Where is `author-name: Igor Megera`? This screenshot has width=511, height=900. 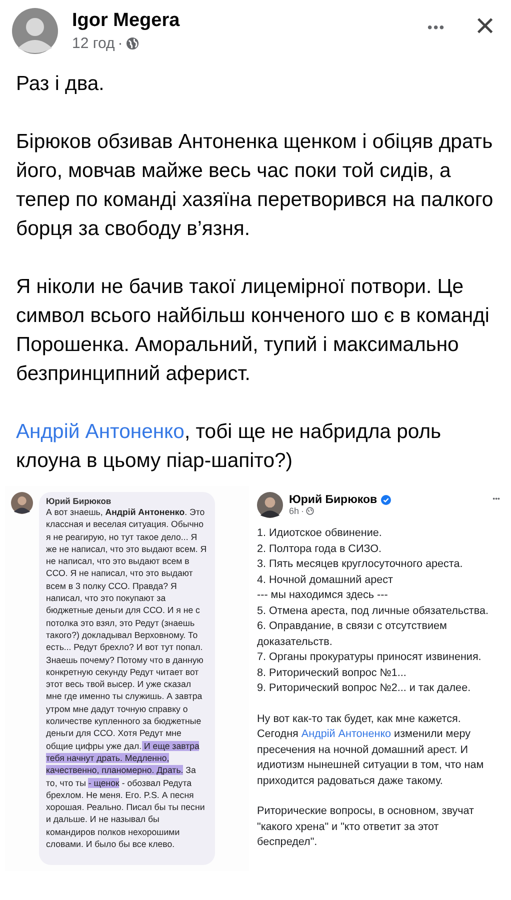 author-name: Igor Megera is located at coordinates (248, 21).